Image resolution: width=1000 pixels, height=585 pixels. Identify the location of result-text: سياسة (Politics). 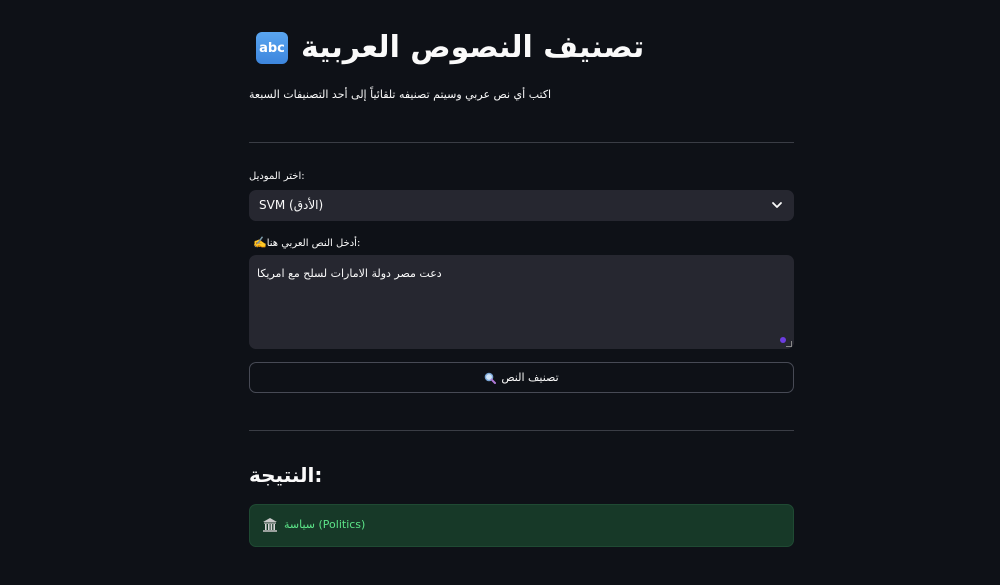
(325, 524).